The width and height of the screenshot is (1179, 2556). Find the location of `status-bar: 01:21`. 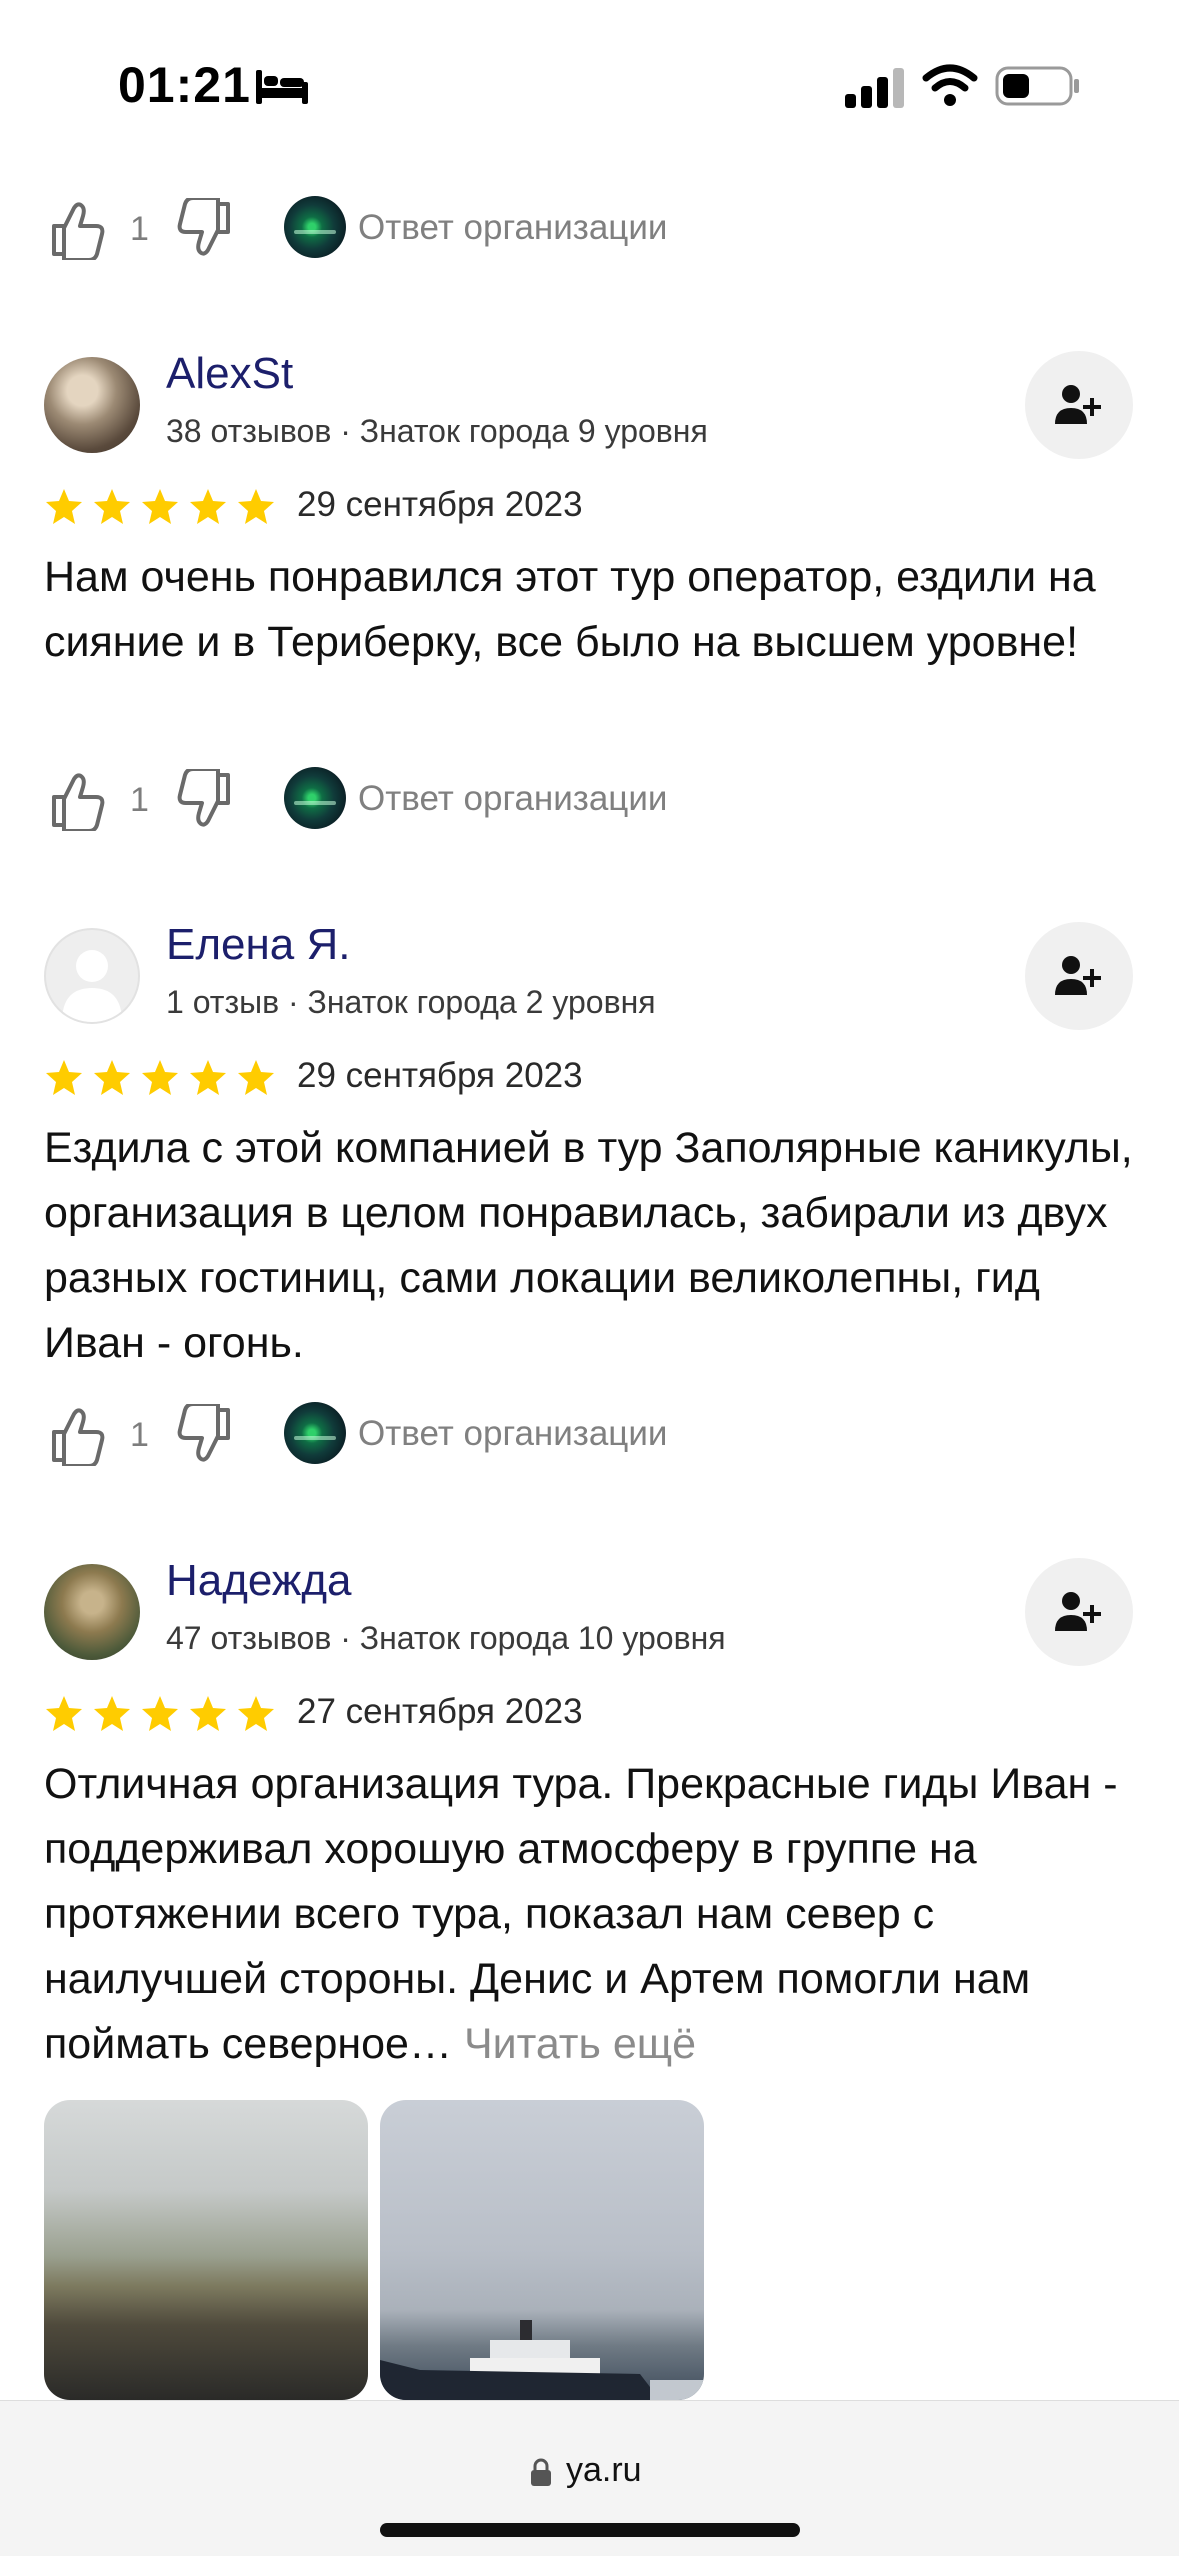

status-bar: 01:21 is located at coordinates (589, 85).